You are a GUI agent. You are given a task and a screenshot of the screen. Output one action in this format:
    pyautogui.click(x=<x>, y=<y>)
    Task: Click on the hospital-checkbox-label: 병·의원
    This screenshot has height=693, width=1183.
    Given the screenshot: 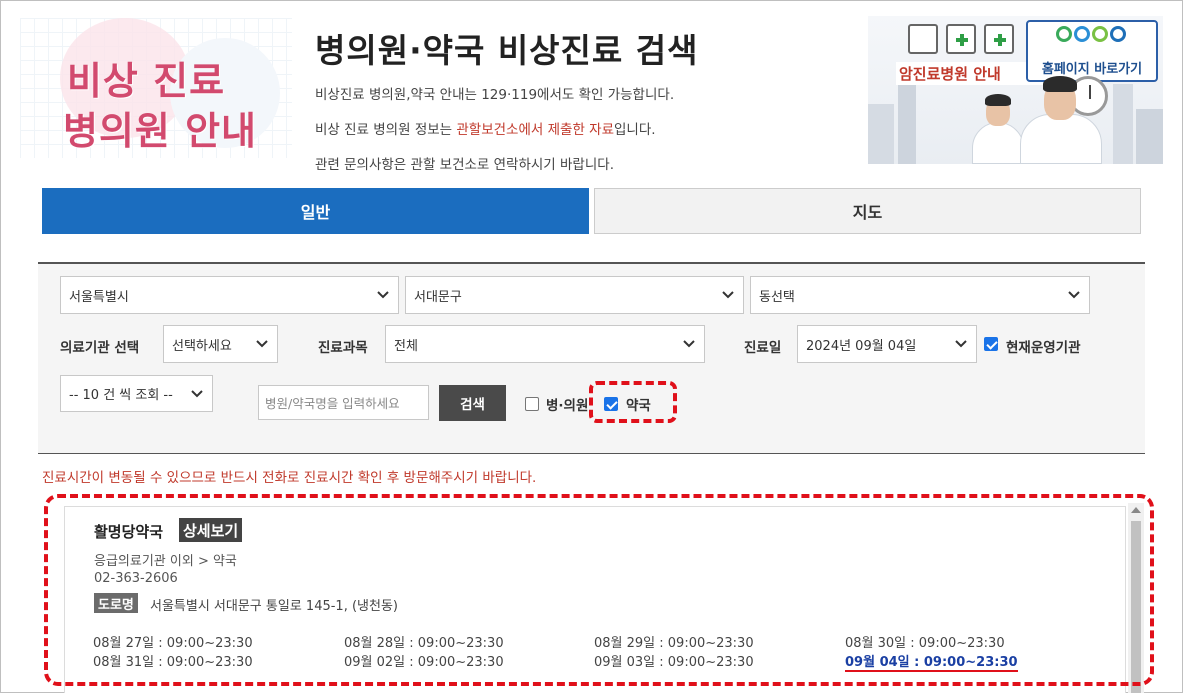 What is the action you would take?
    pyautogui.click(x=567, y=406)
    